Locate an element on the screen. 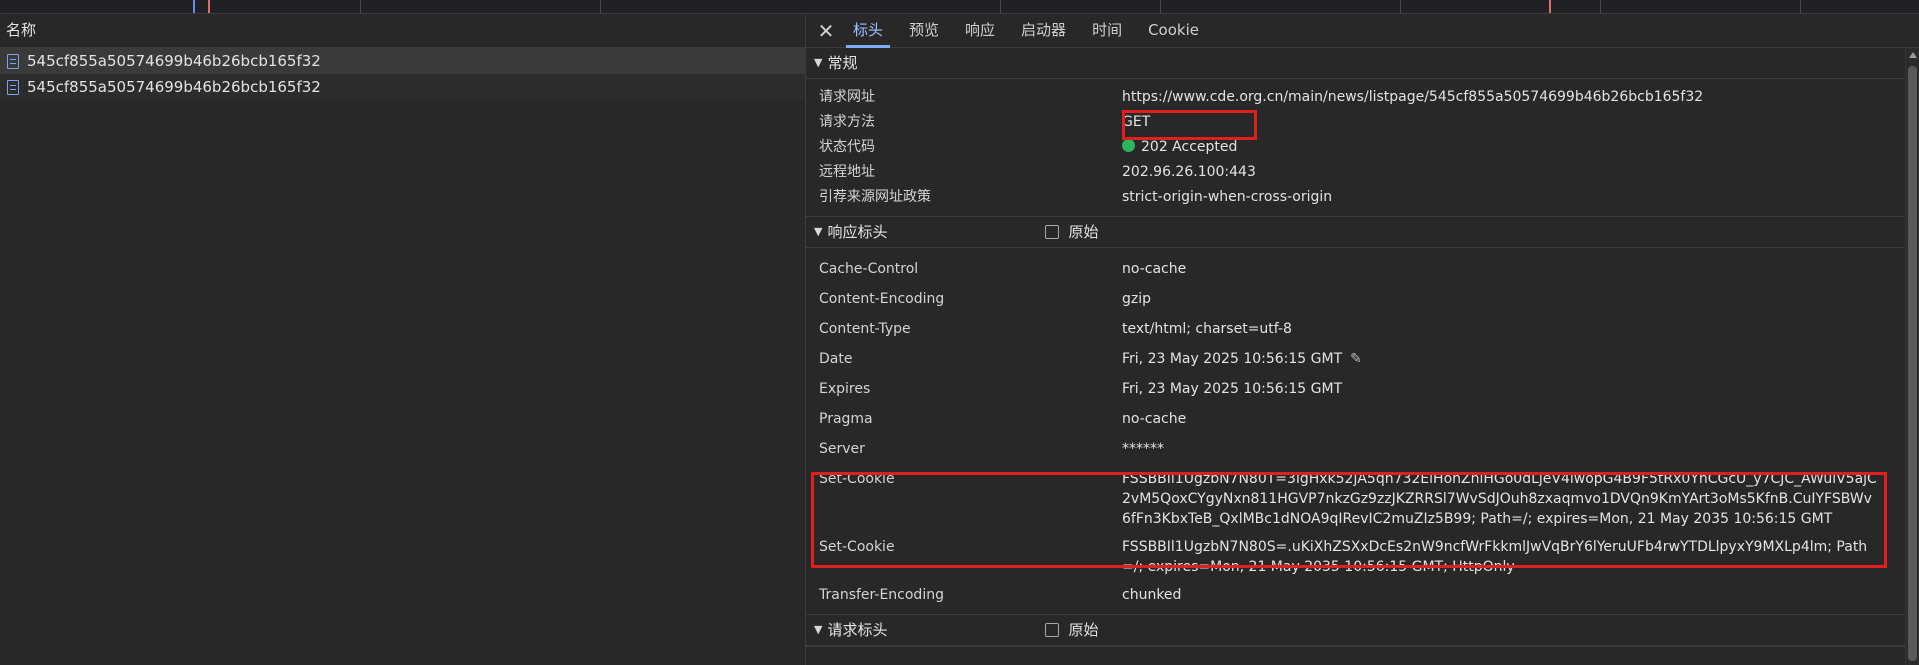  date-value-wrap: Fri, 23 May 2025 10:56:15 GMT ✎ is located at coordinates (1499, 359).